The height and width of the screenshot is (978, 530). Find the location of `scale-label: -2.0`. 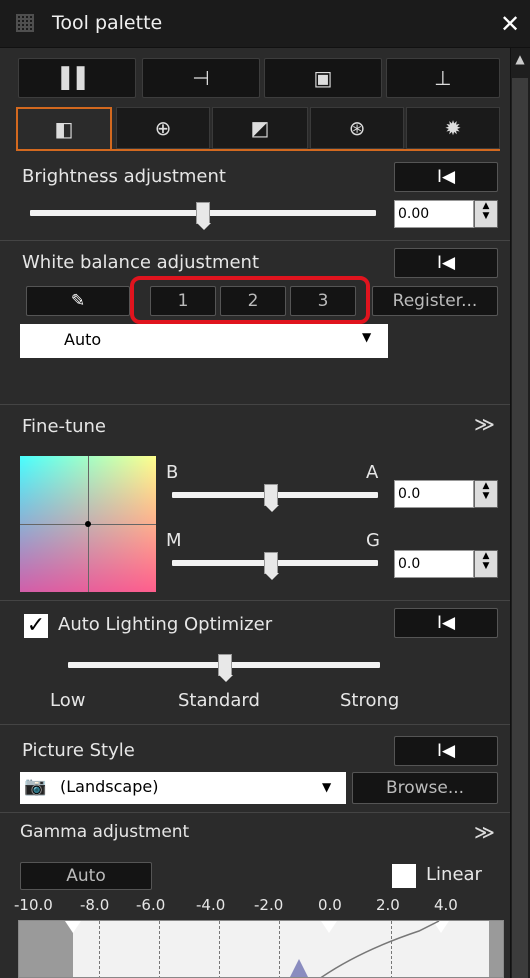

scale-label: -2.0 is located at coordinates (269, 905).